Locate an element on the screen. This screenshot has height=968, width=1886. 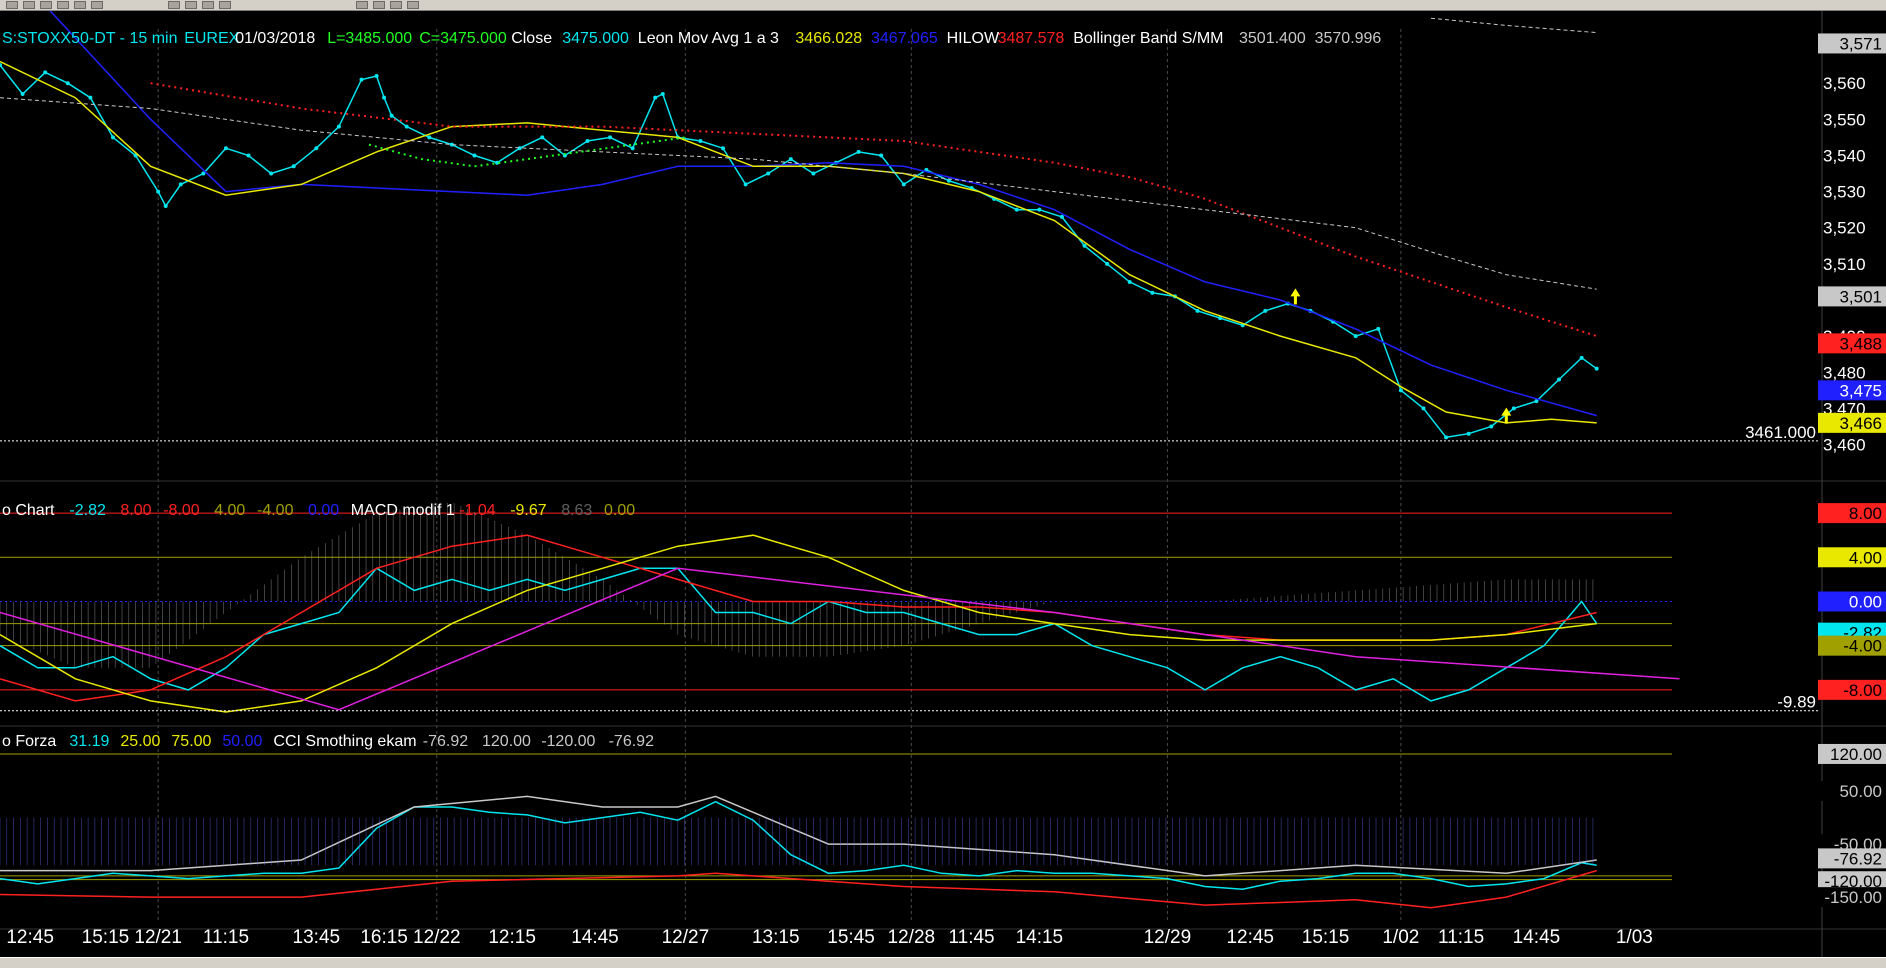
header-item: 01/03/2018 is located at coordinates (275, 38).